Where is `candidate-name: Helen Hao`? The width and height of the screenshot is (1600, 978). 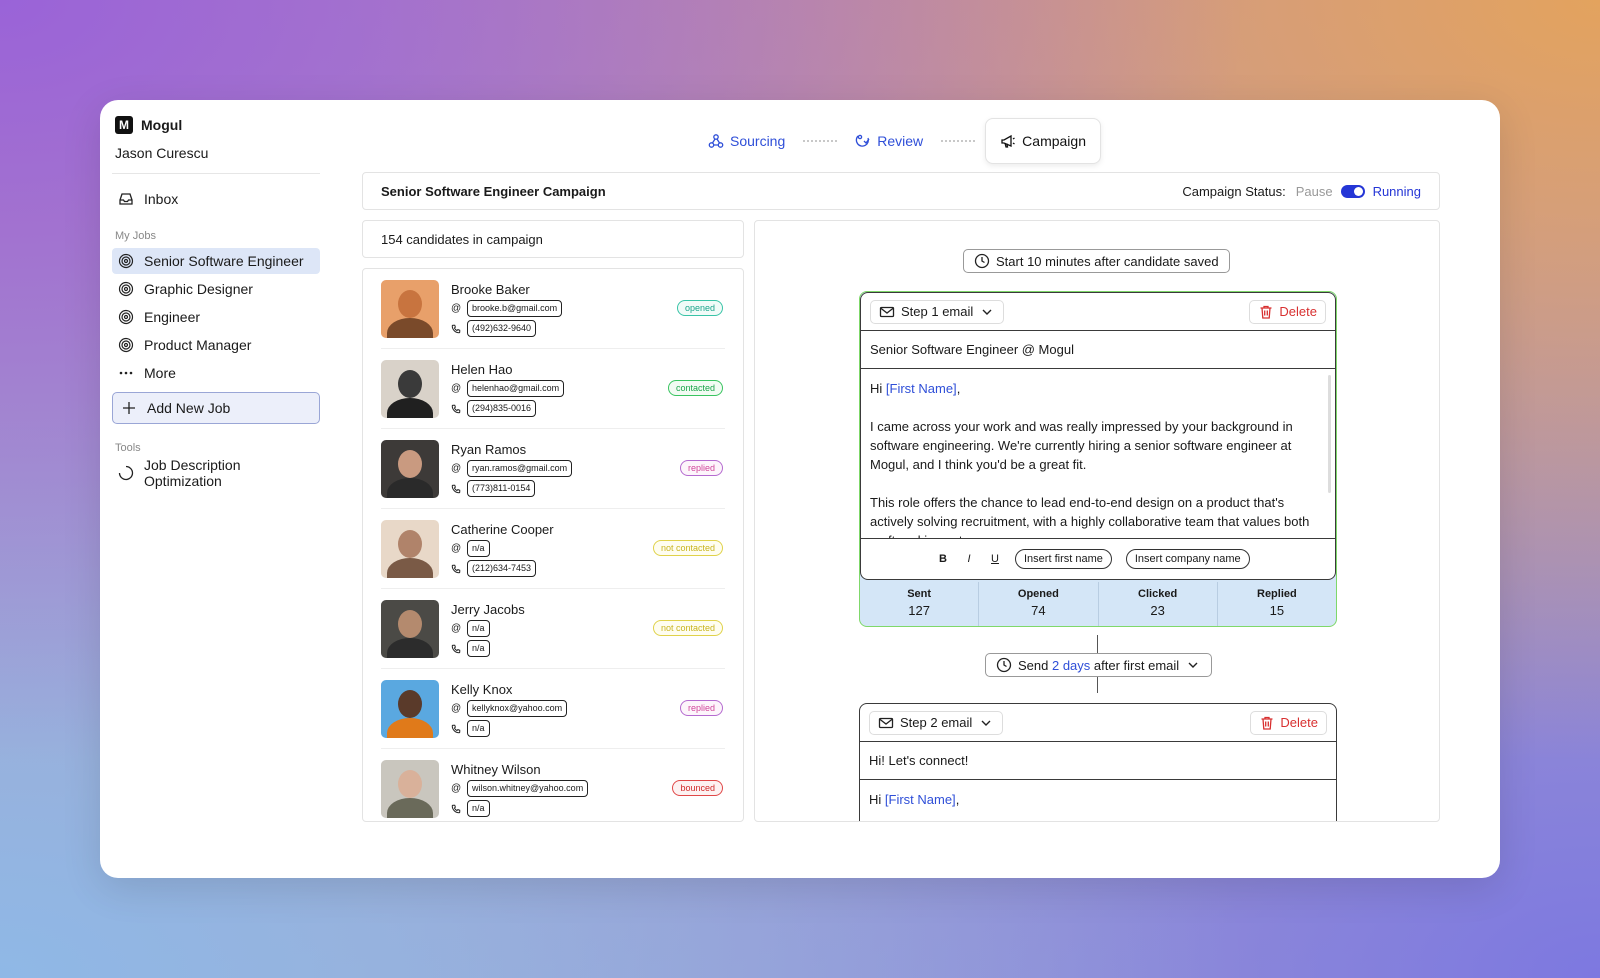 candidate-name: Helen Hao is located at coordinates (507, 369).